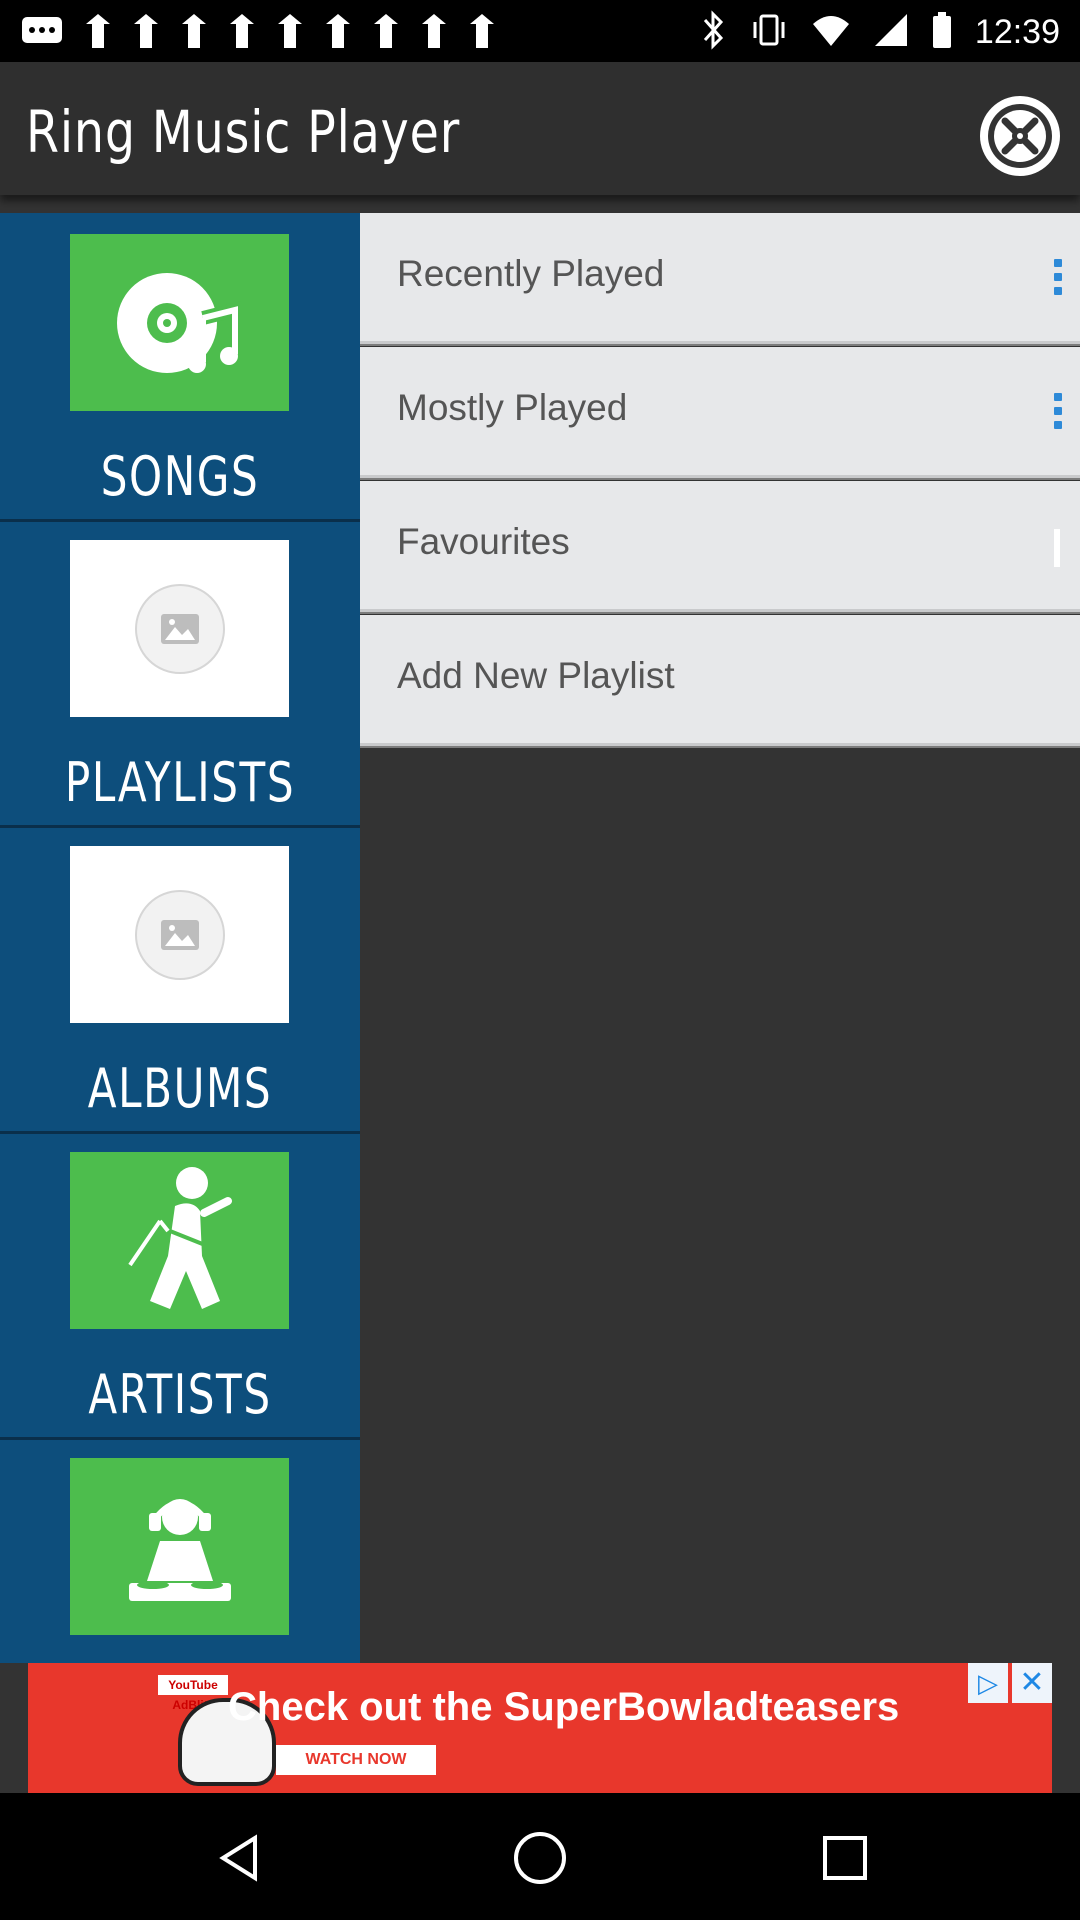  Describe the element at coordinates (356, 1760) in the screenshot. I see `ad-cta-button: WATCH NOW` at that location.